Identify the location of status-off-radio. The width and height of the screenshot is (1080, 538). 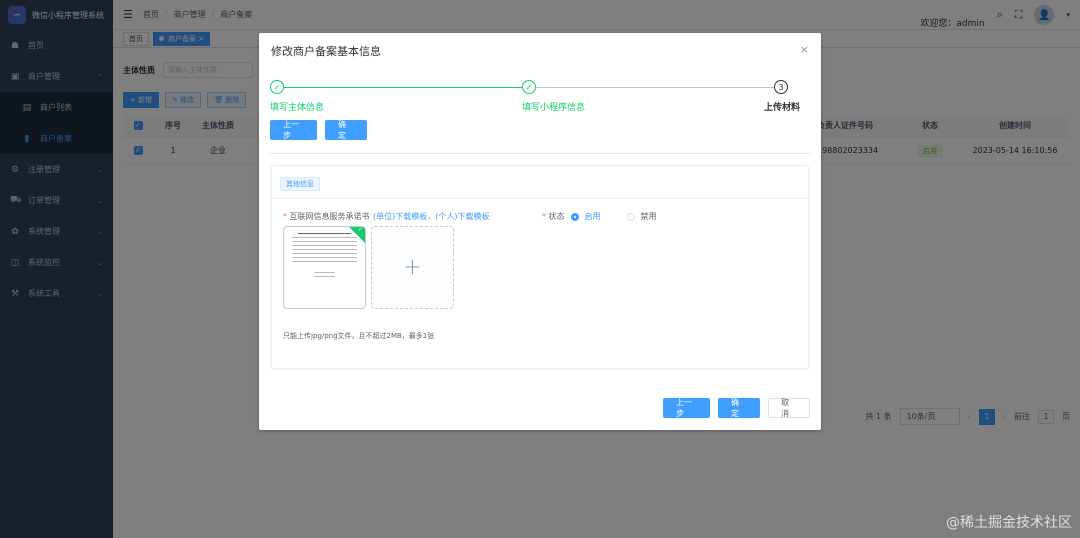
(630, 216).